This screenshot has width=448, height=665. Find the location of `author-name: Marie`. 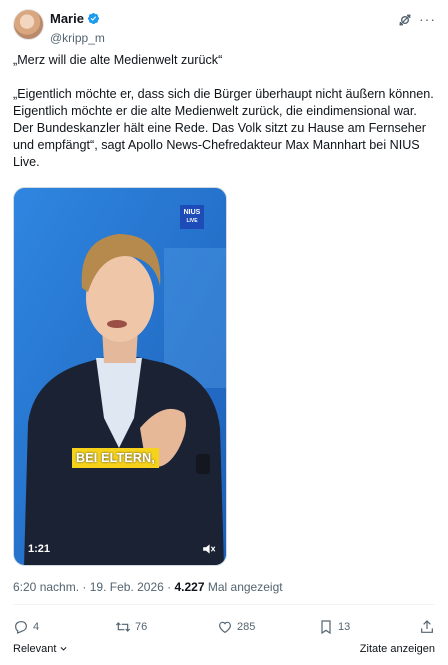

author-name: Marie is located at coordinates (67, 18).